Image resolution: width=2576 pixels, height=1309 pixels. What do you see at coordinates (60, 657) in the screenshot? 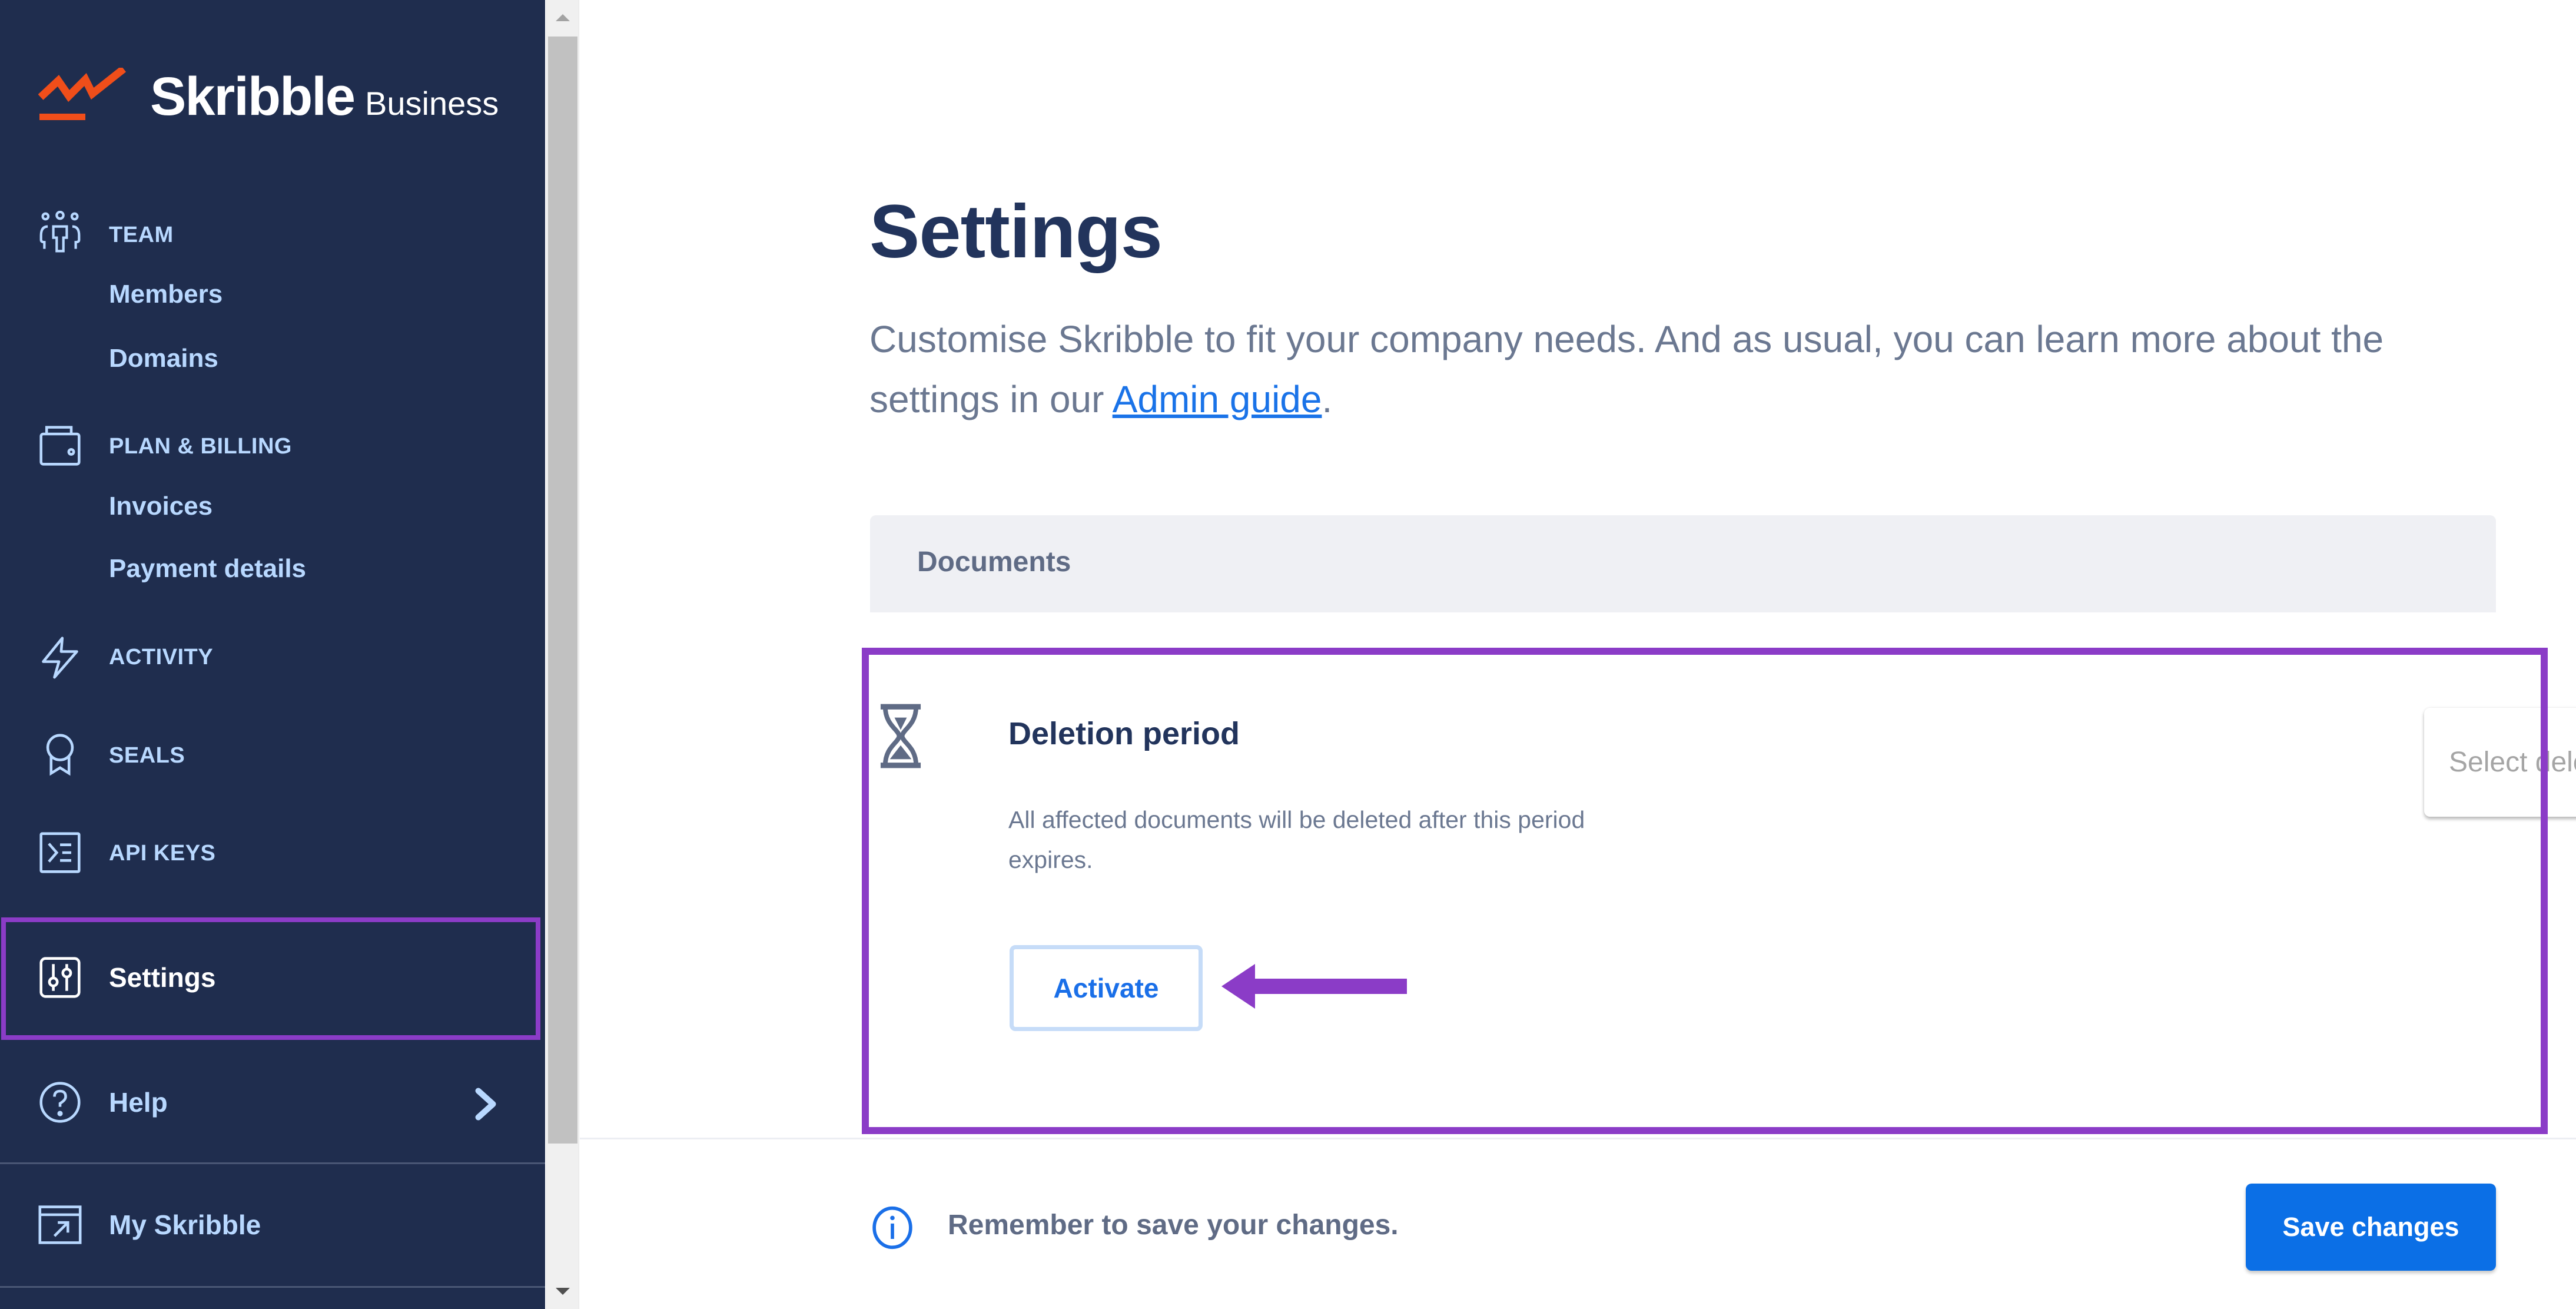
I see `lightning-icon` at bounding box center [60, 657].